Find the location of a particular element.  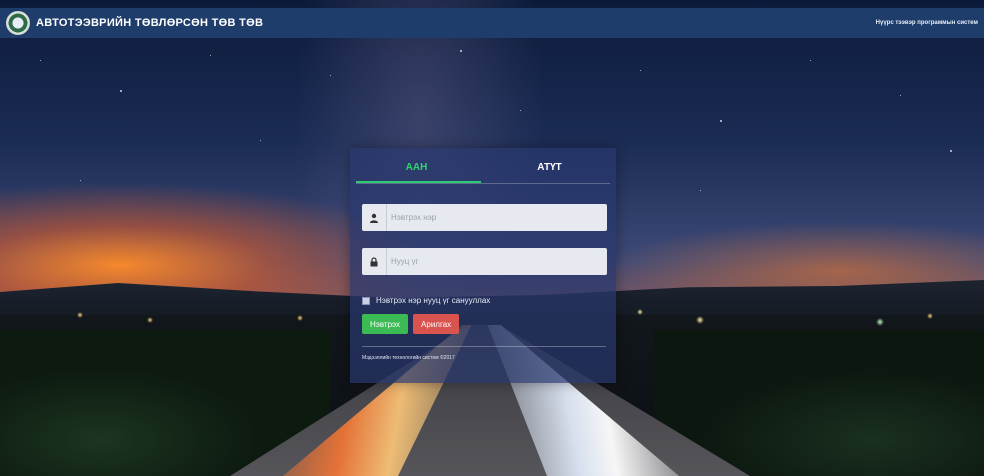

username-input is located at coordinates (496, 217).